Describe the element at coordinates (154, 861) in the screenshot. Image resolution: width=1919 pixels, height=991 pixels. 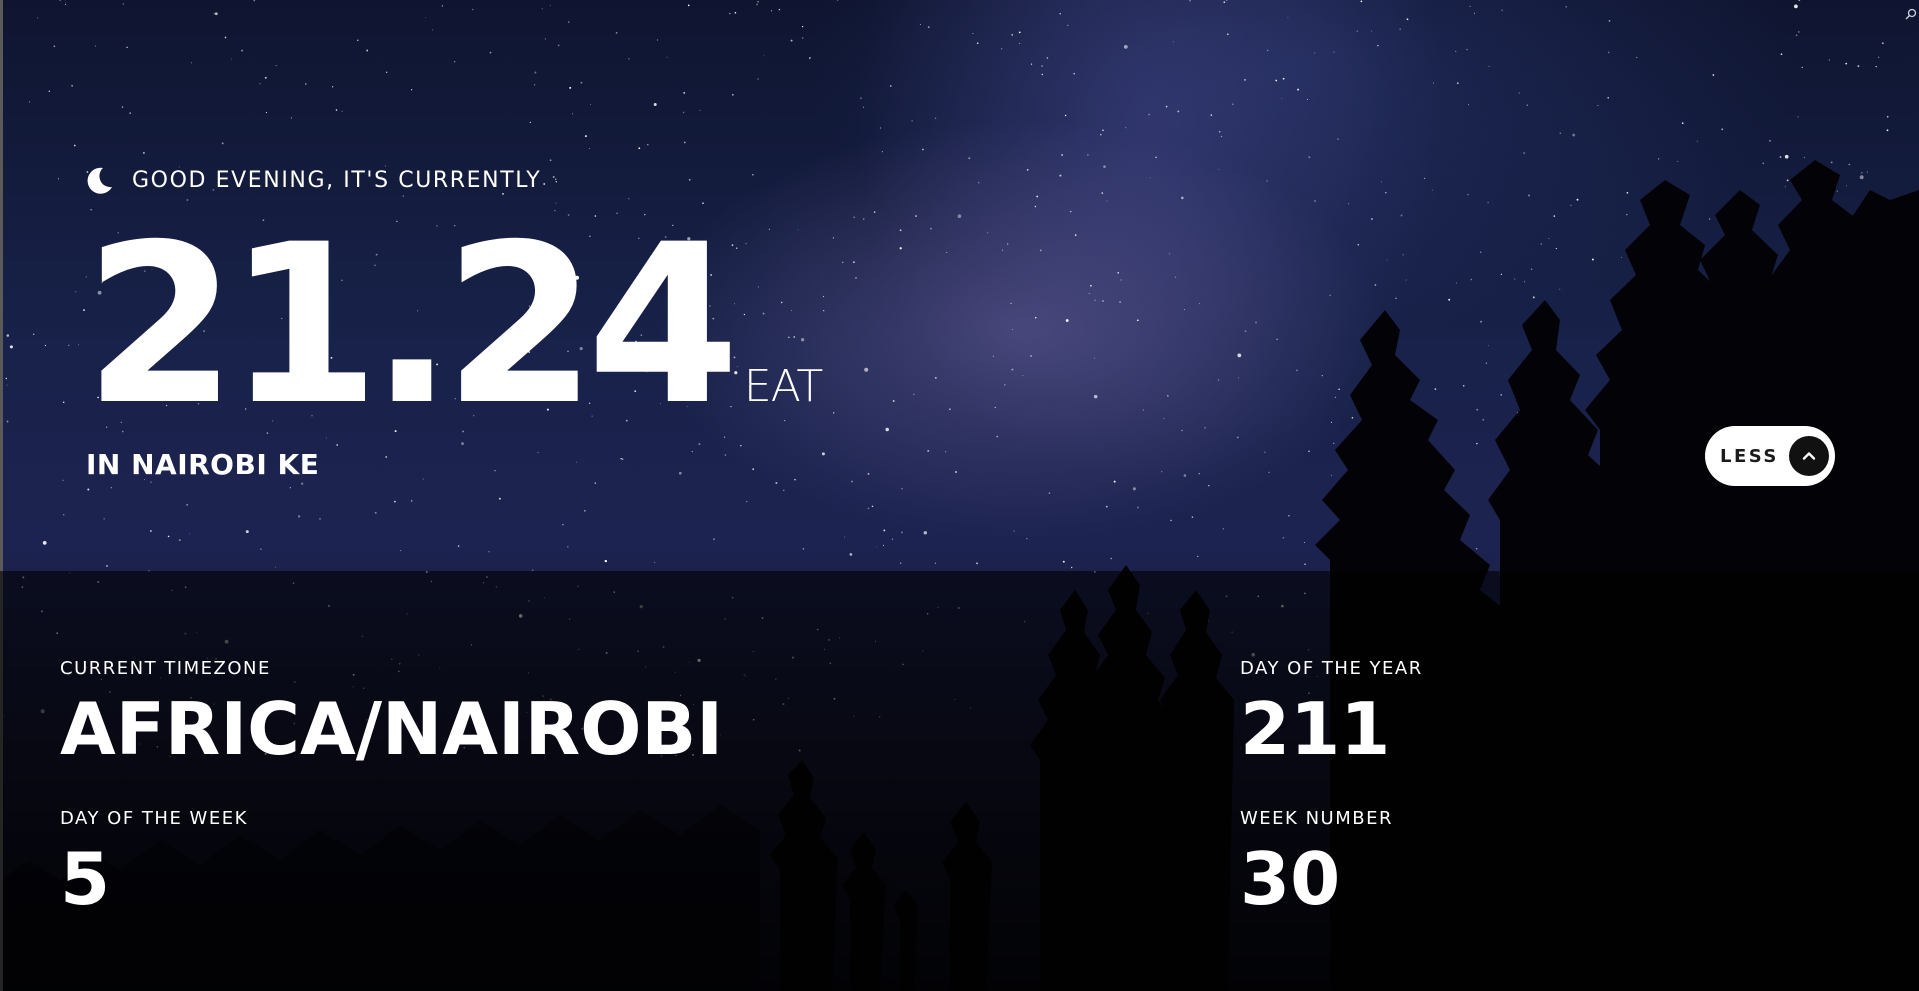
I see `stat-day-of-week: DAY OF THE WEEK 5` at that location.